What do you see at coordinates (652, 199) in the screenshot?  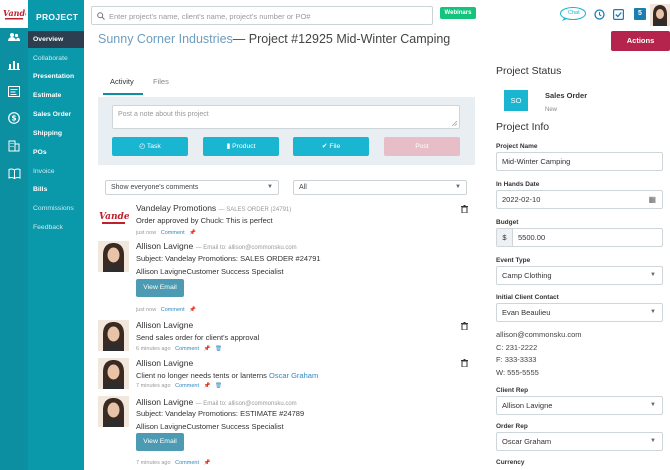 I see `calendar-icon: ▦` at bounding box center [652, 199].